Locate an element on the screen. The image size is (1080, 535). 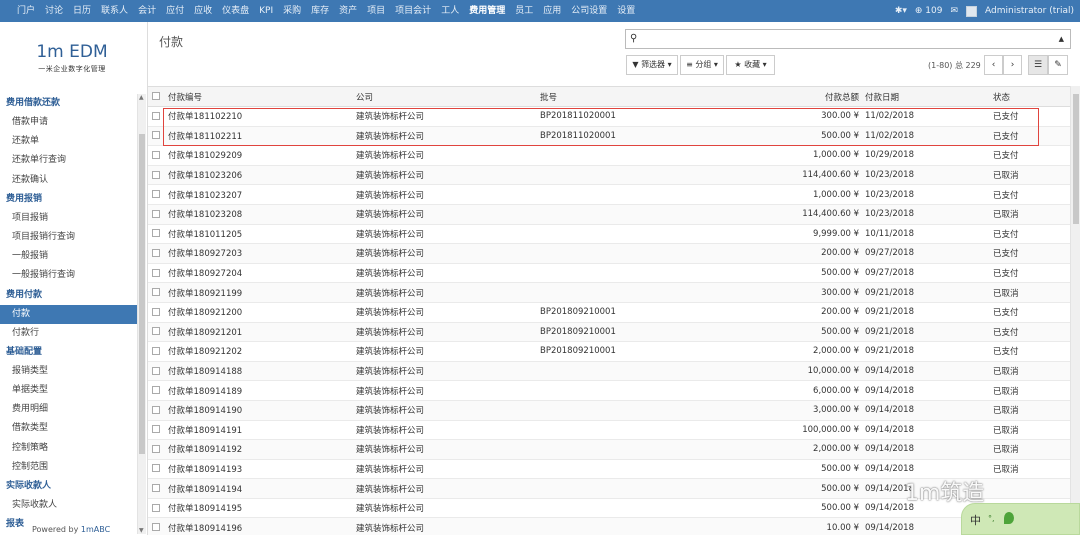
notification-counter: ⊕ 109 is located at coordinates (929, 11).